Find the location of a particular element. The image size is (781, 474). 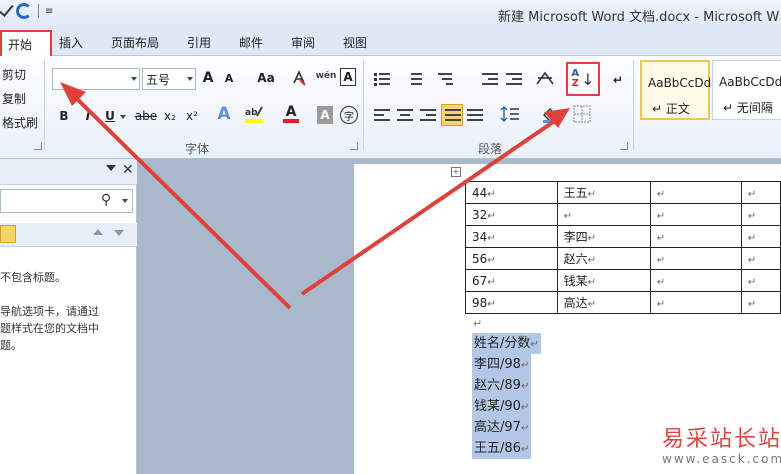

table-cell: 高达↵ is located at coordinates (603, 302).